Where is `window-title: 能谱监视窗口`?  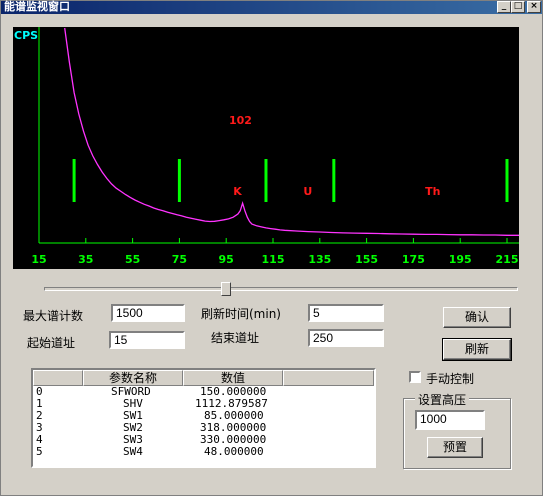
window-title: 能谱监视窗口 is located at coordinates (37, 6).